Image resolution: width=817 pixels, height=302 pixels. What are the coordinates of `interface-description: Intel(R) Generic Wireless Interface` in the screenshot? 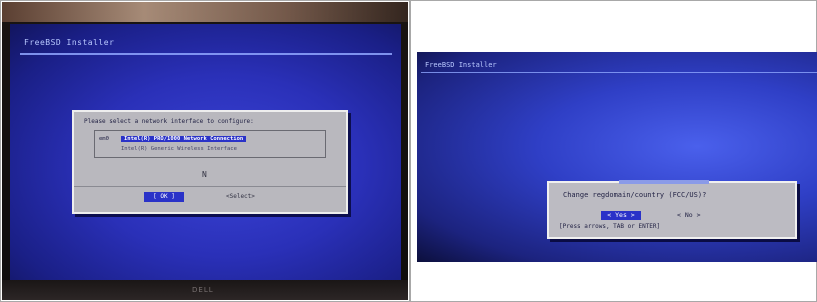 It's located at (179, 148).